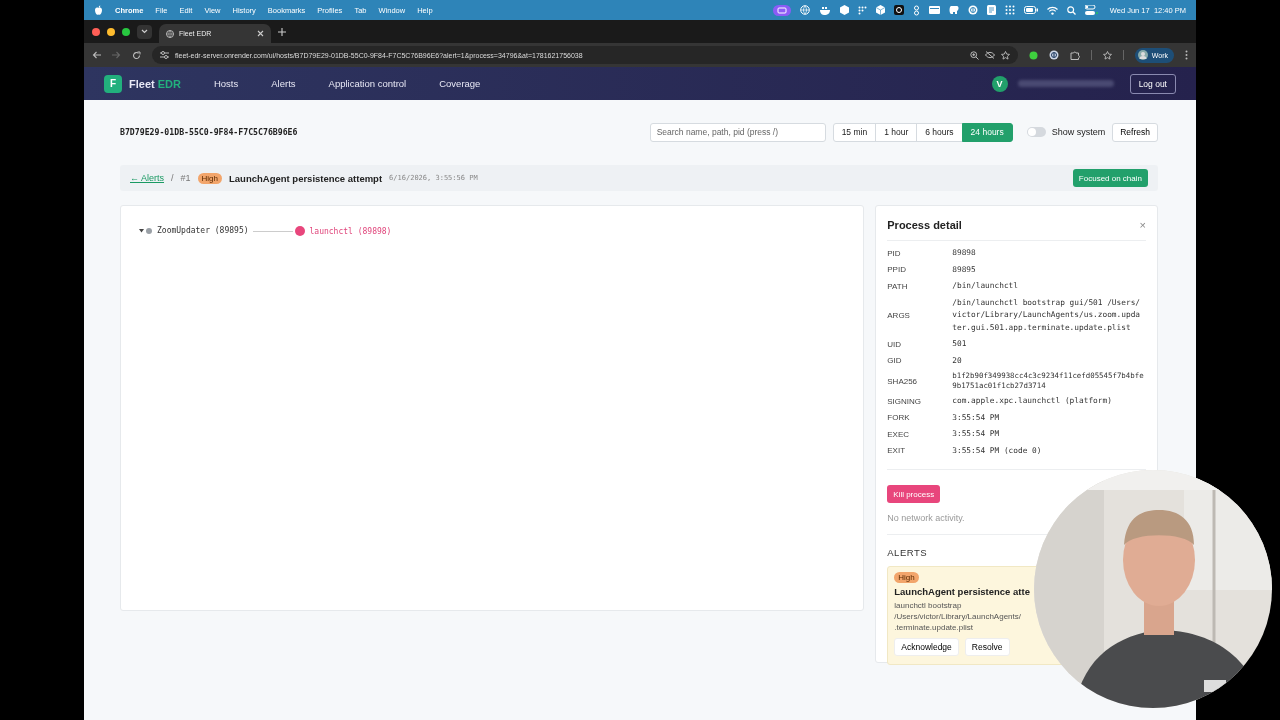 Image resolution: width=1280 pixels, height=720 pixels. What do you see at coordinates (1074, 55) in the screenshot?
I see `puzzle-icon` at bounding box center [1074, 55].